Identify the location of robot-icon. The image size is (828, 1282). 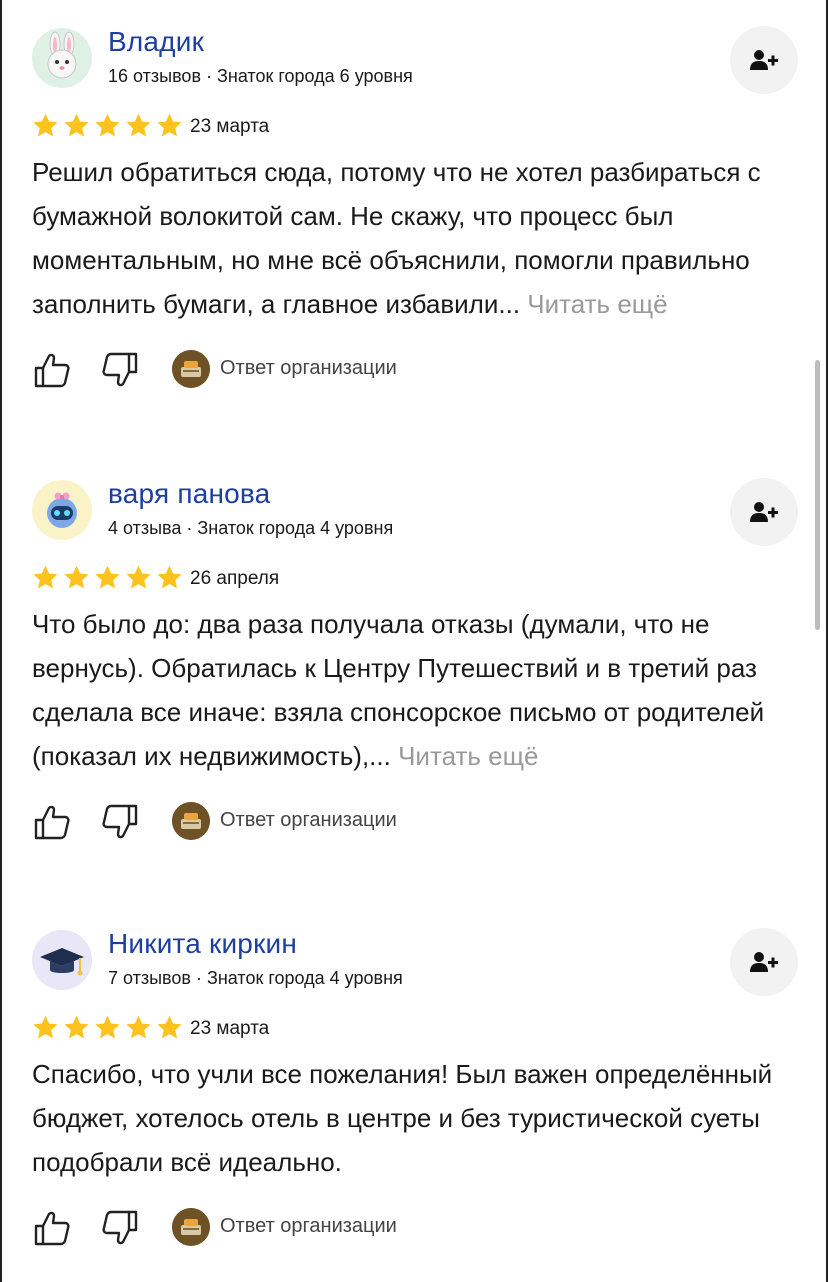
(62, 510).